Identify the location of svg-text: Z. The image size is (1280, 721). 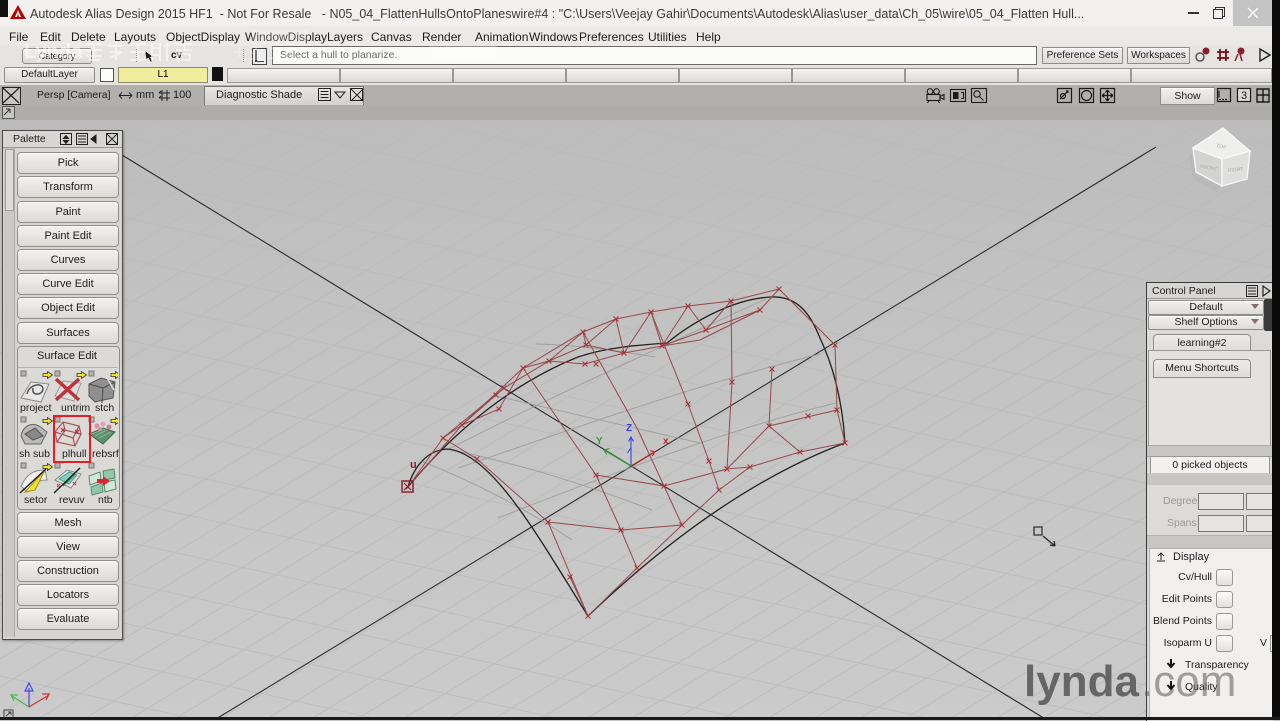
(629, 428).